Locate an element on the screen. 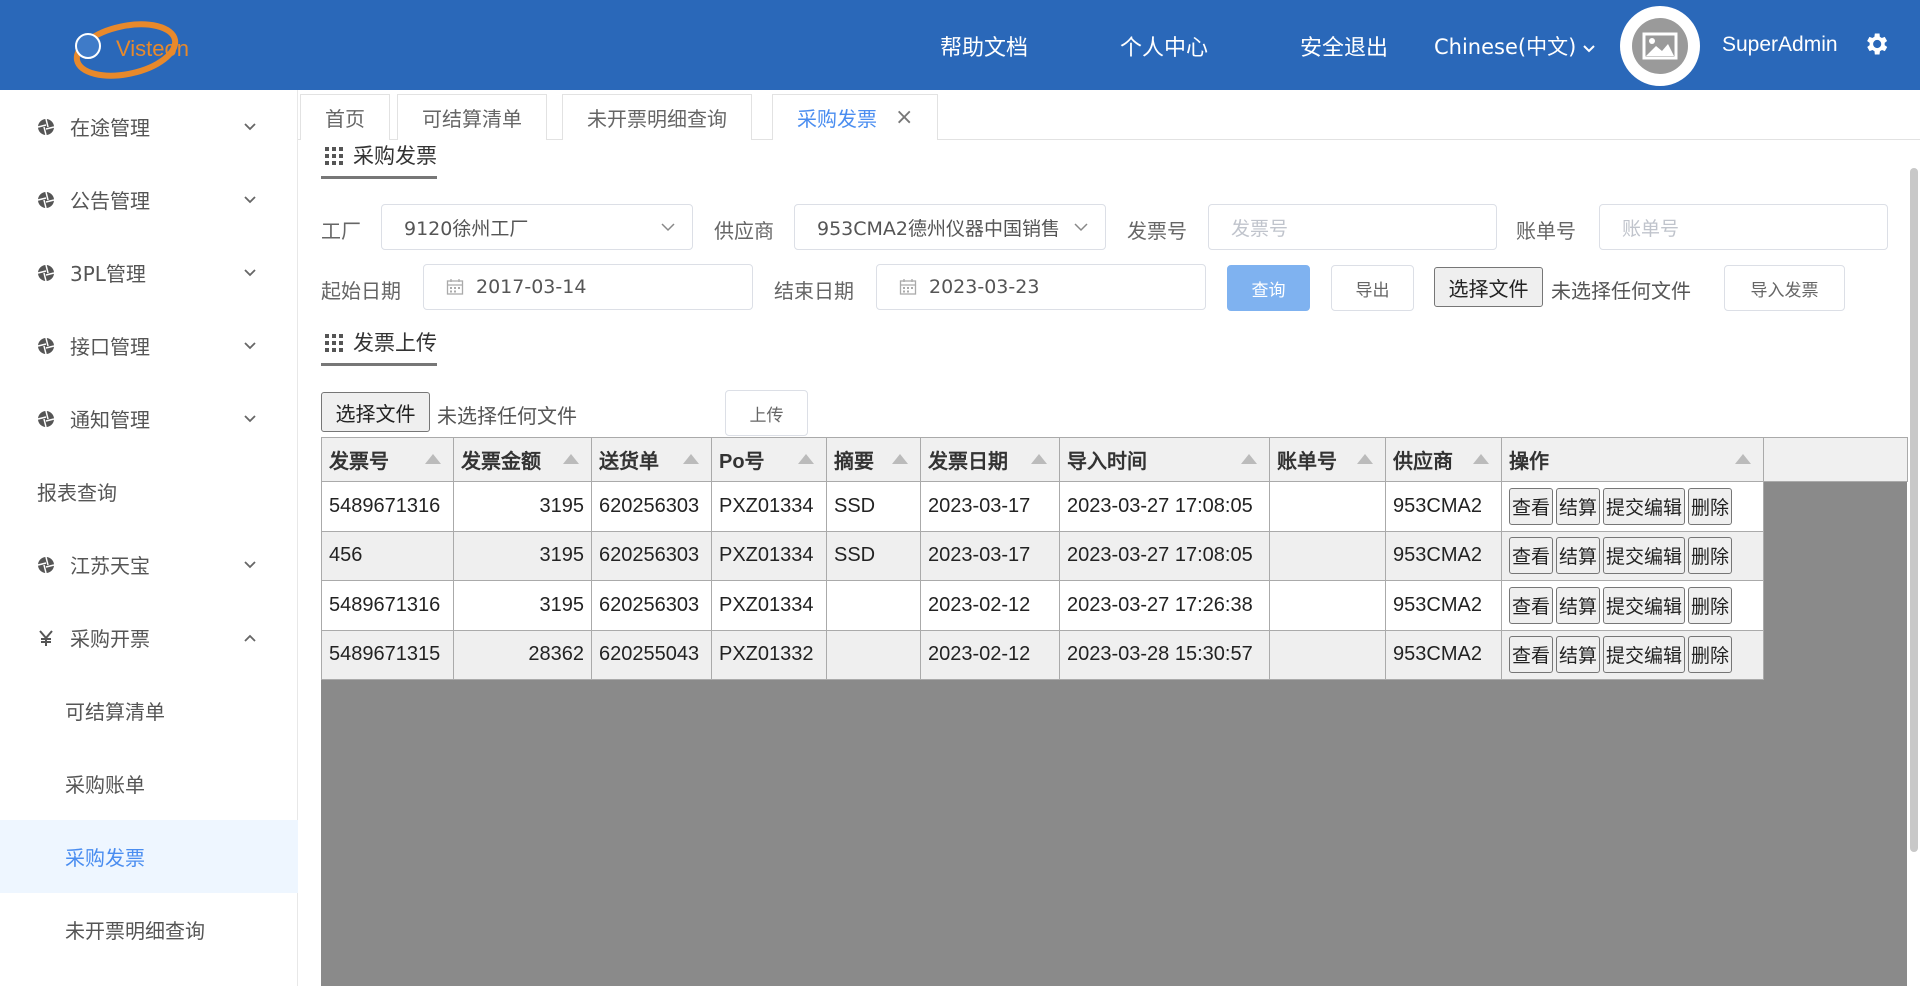 The width and height of the screenshot is (1920, 986). cell-invoice-no: 5489671316 is located at coordinates (387, 605).